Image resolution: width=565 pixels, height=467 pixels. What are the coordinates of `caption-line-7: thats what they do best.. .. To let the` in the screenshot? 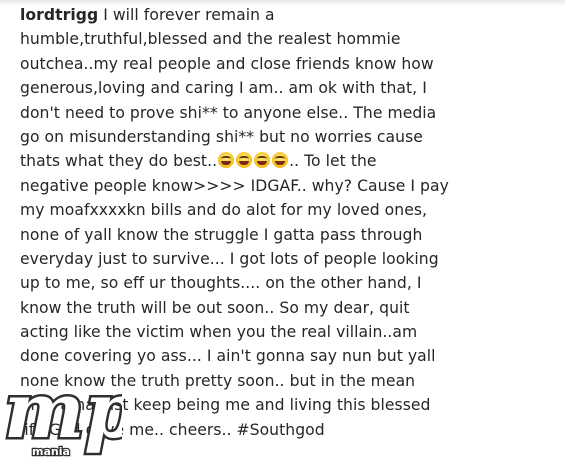 It's located at (287, 161).